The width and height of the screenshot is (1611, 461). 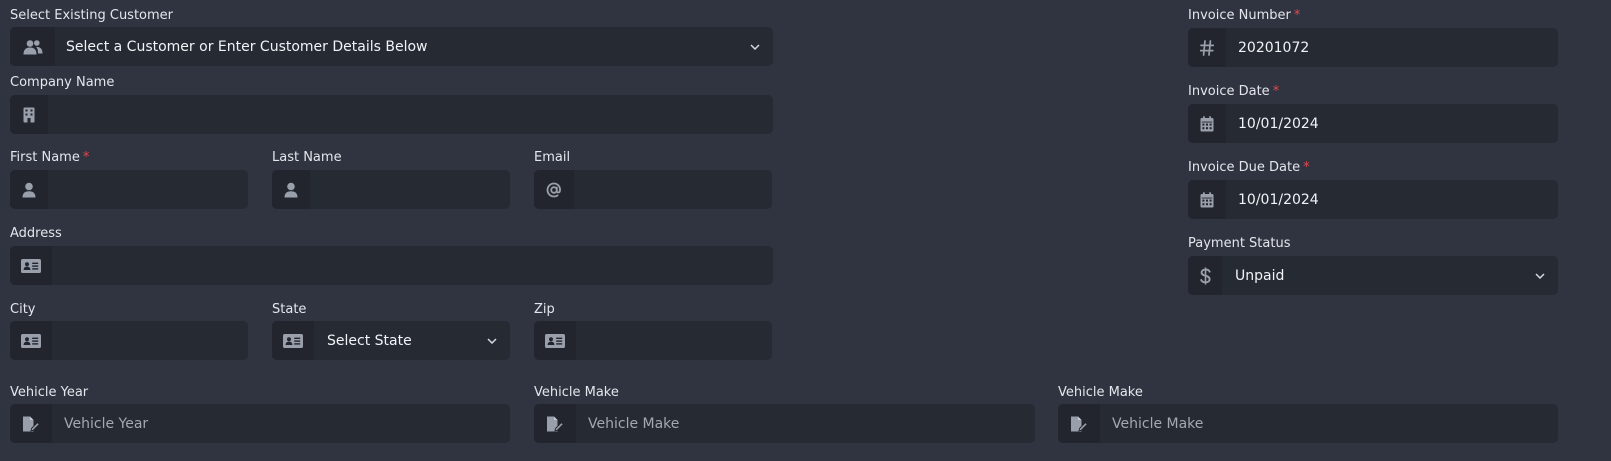 What do you see at coordinates (1373, 47) in the screenshot?
I see `invoice-number-field: 20201072` at bounding box center [1373, 47].